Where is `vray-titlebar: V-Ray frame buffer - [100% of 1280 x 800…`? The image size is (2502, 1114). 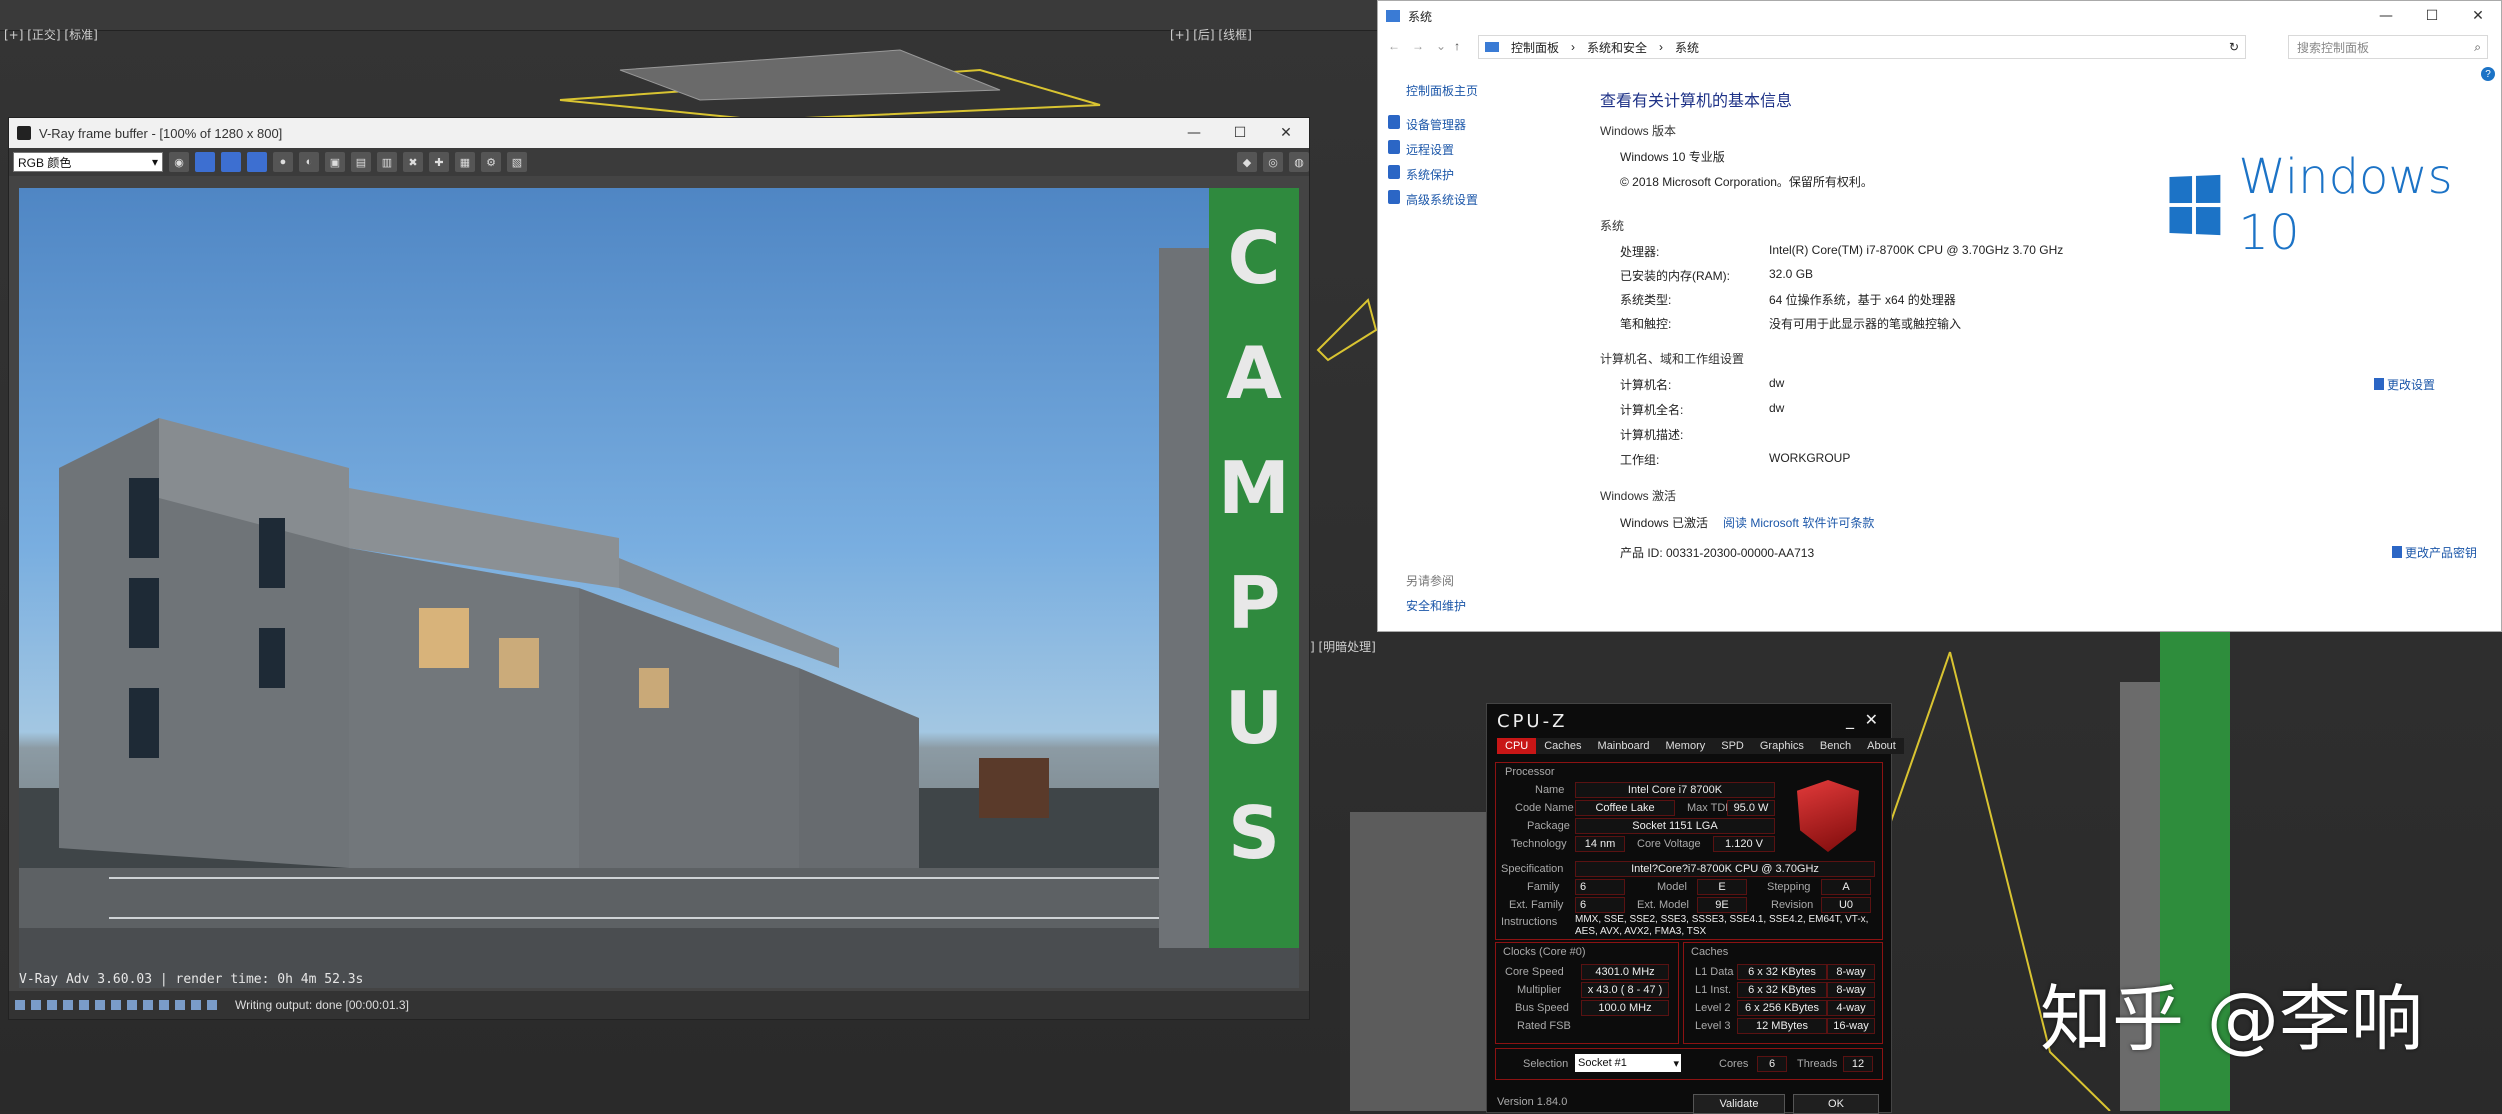 vray-titlebar: V-Ray frame buffer - [100% of 1280 x 800… is located at coordinates (659, 133).